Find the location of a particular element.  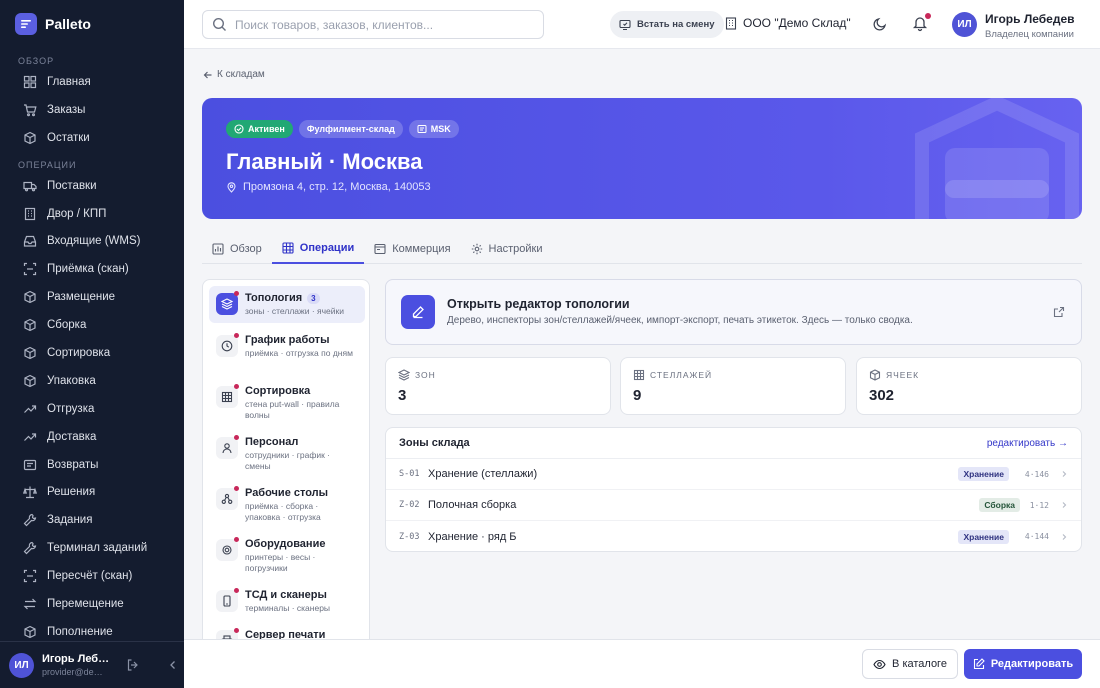

sidebar-item-delivery: Доставка is located at coordinates (92, 437).